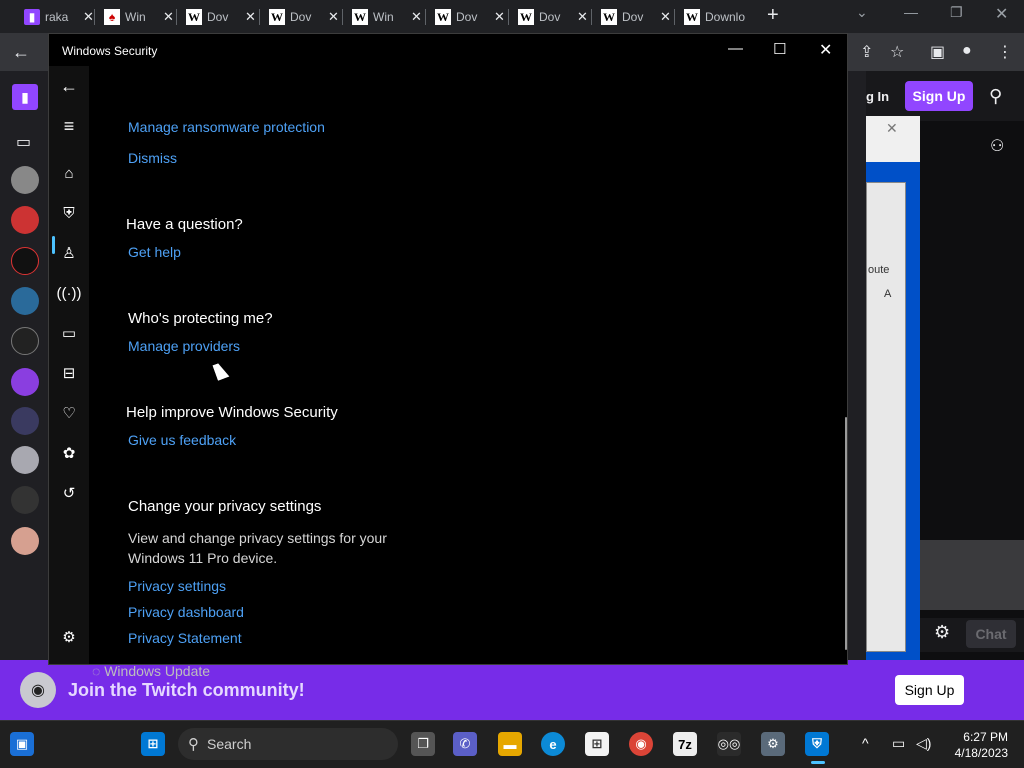  What do you see at coordinates (967, 51) in the screenshot?
I see `profile-icon: ●` at bounding box center [967, 51].